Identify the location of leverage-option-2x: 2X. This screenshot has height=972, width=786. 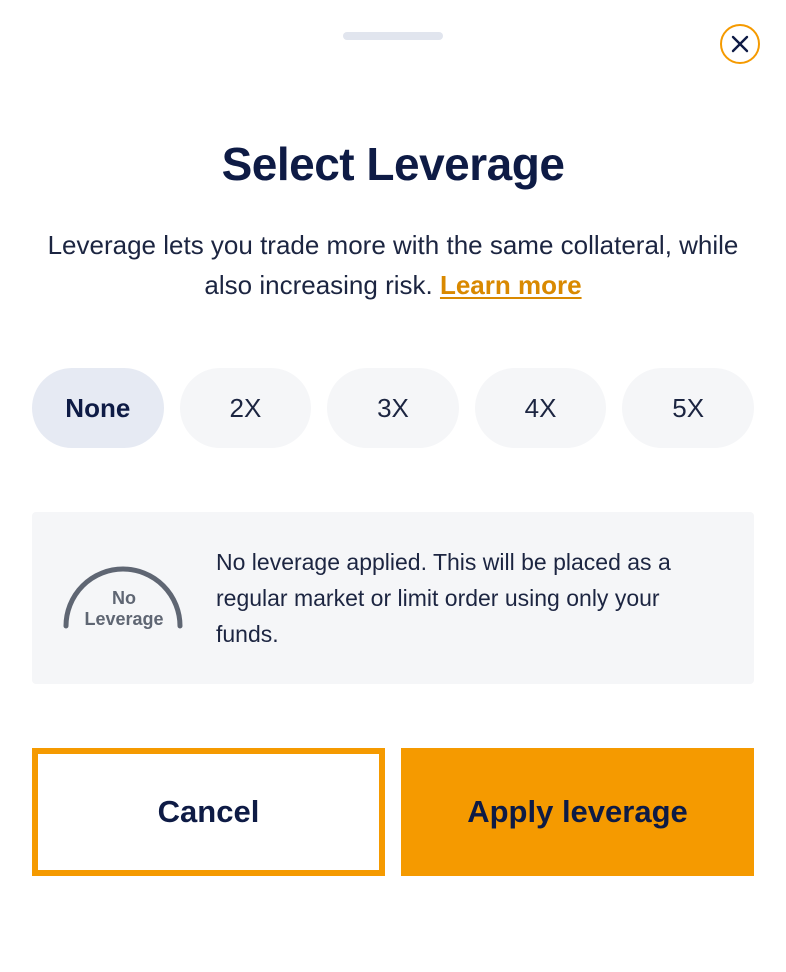
(245, 408).